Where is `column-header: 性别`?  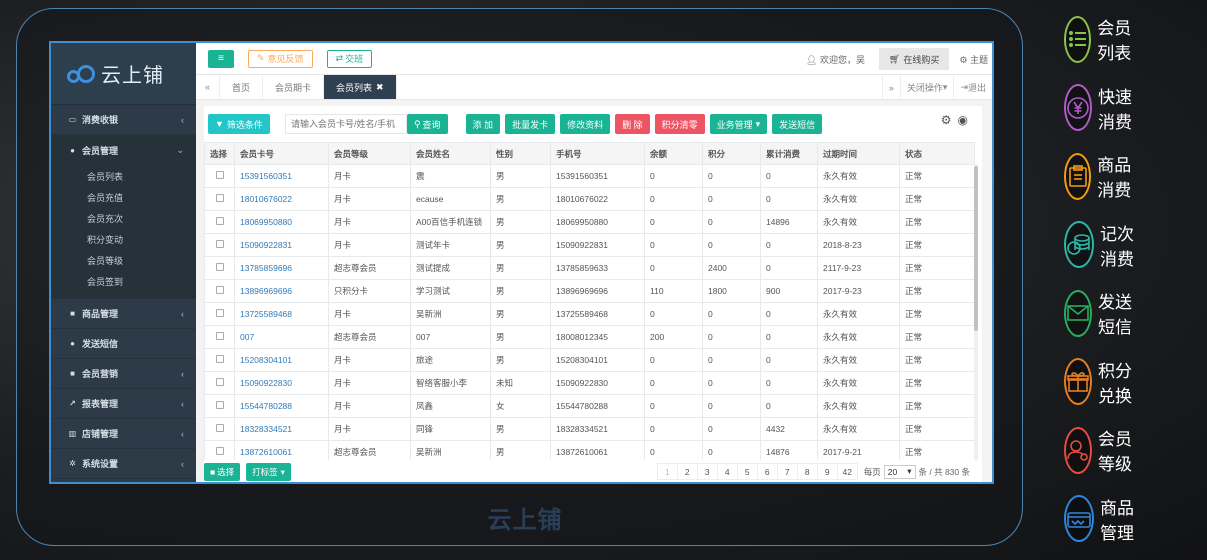
column-header: 性别 is located at coordinates (520, 153).